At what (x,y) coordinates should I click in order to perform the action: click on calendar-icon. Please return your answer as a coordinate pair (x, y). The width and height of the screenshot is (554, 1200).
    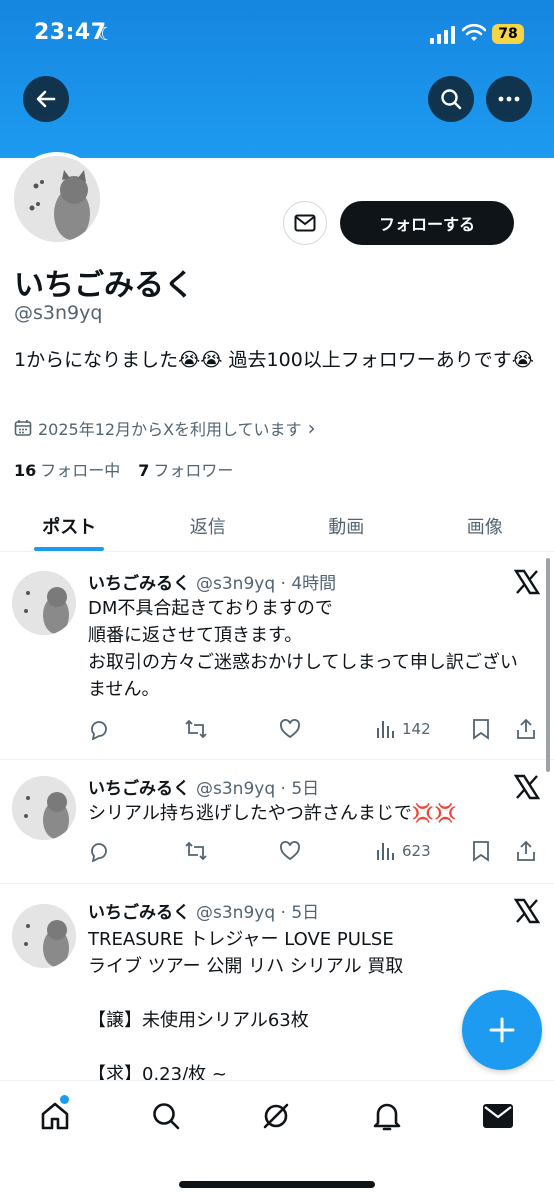
    Looking at the image, I should click on (23, 428).